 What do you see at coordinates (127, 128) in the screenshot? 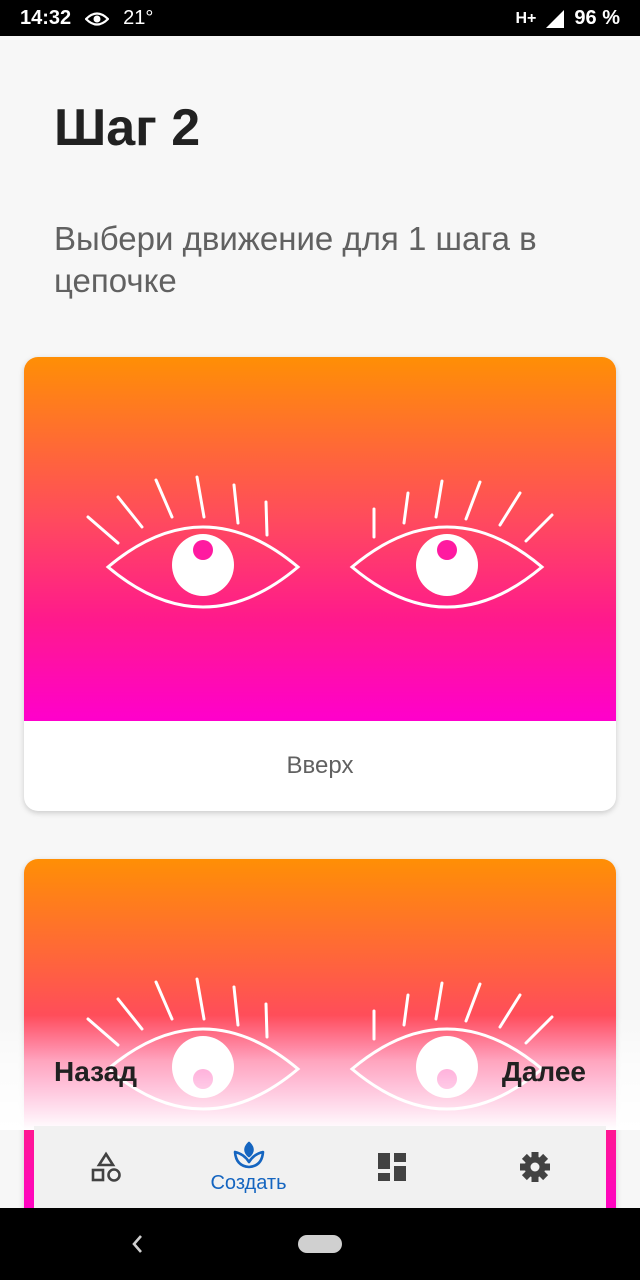
I see `page-title: Шаг 2` at bounding box center [127, 128].